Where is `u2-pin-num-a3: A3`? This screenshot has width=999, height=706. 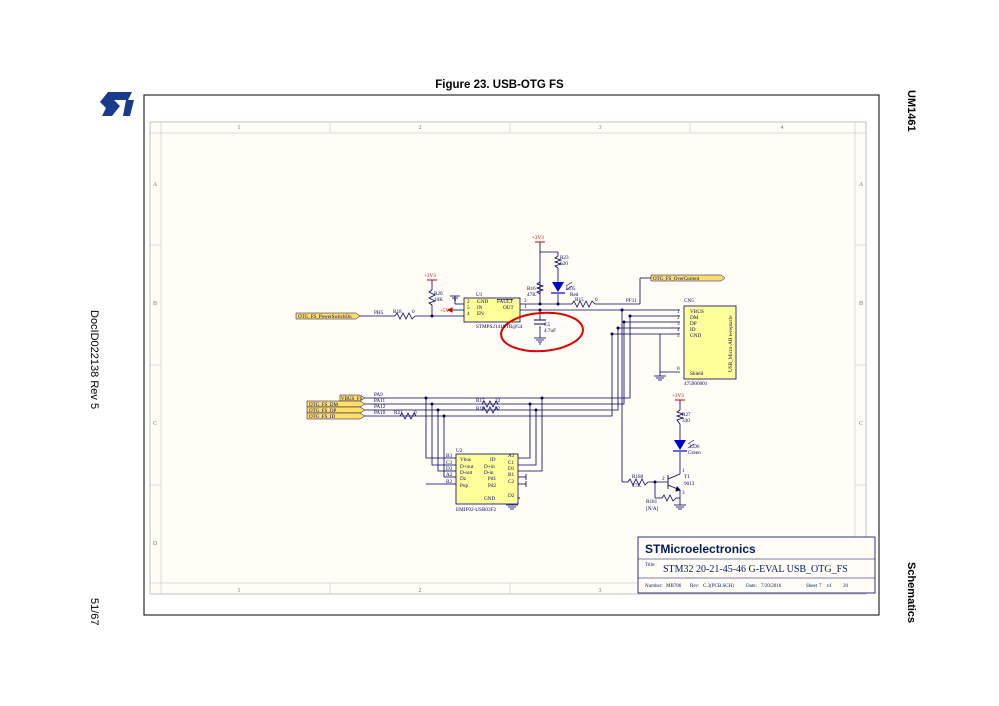
u2-pin-num-a3: A3 is located at coordinates (511, 456).